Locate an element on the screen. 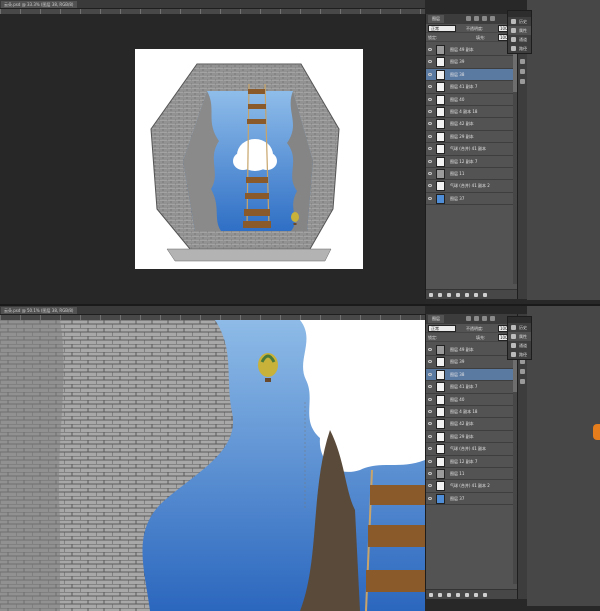 The height and width of the screenshot is (611, 600). collapse-tab is located at coordinates (596, 432).